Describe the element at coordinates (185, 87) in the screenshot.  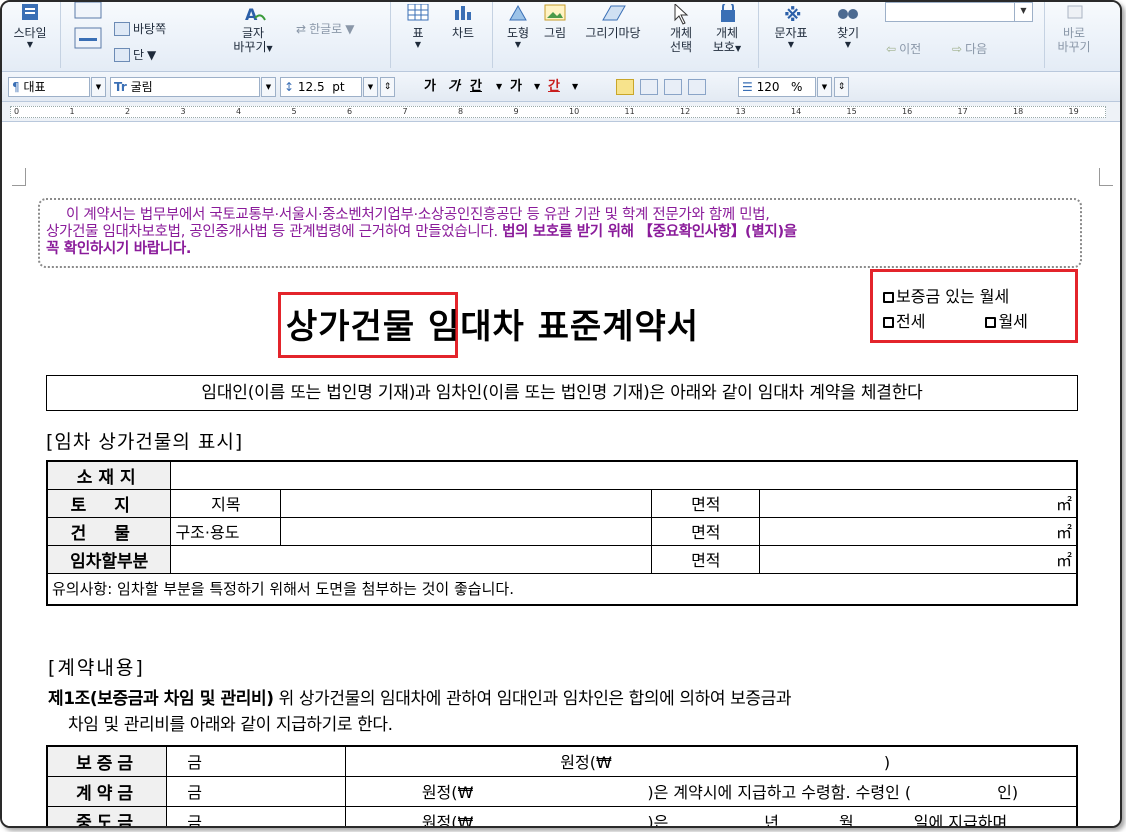
I see `font-select: Tr 굴림` at that location.